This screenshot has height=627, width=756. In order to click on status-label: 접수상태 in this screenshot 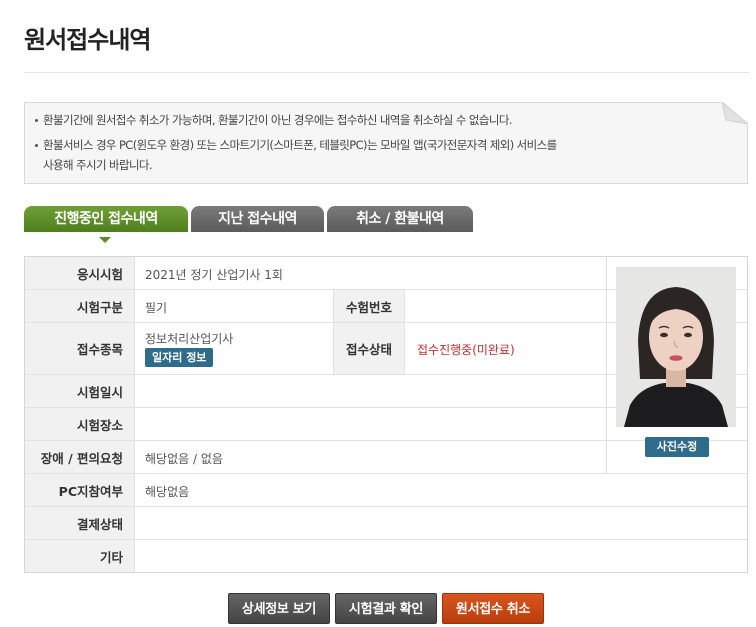, I will do `click(369, 348)`.